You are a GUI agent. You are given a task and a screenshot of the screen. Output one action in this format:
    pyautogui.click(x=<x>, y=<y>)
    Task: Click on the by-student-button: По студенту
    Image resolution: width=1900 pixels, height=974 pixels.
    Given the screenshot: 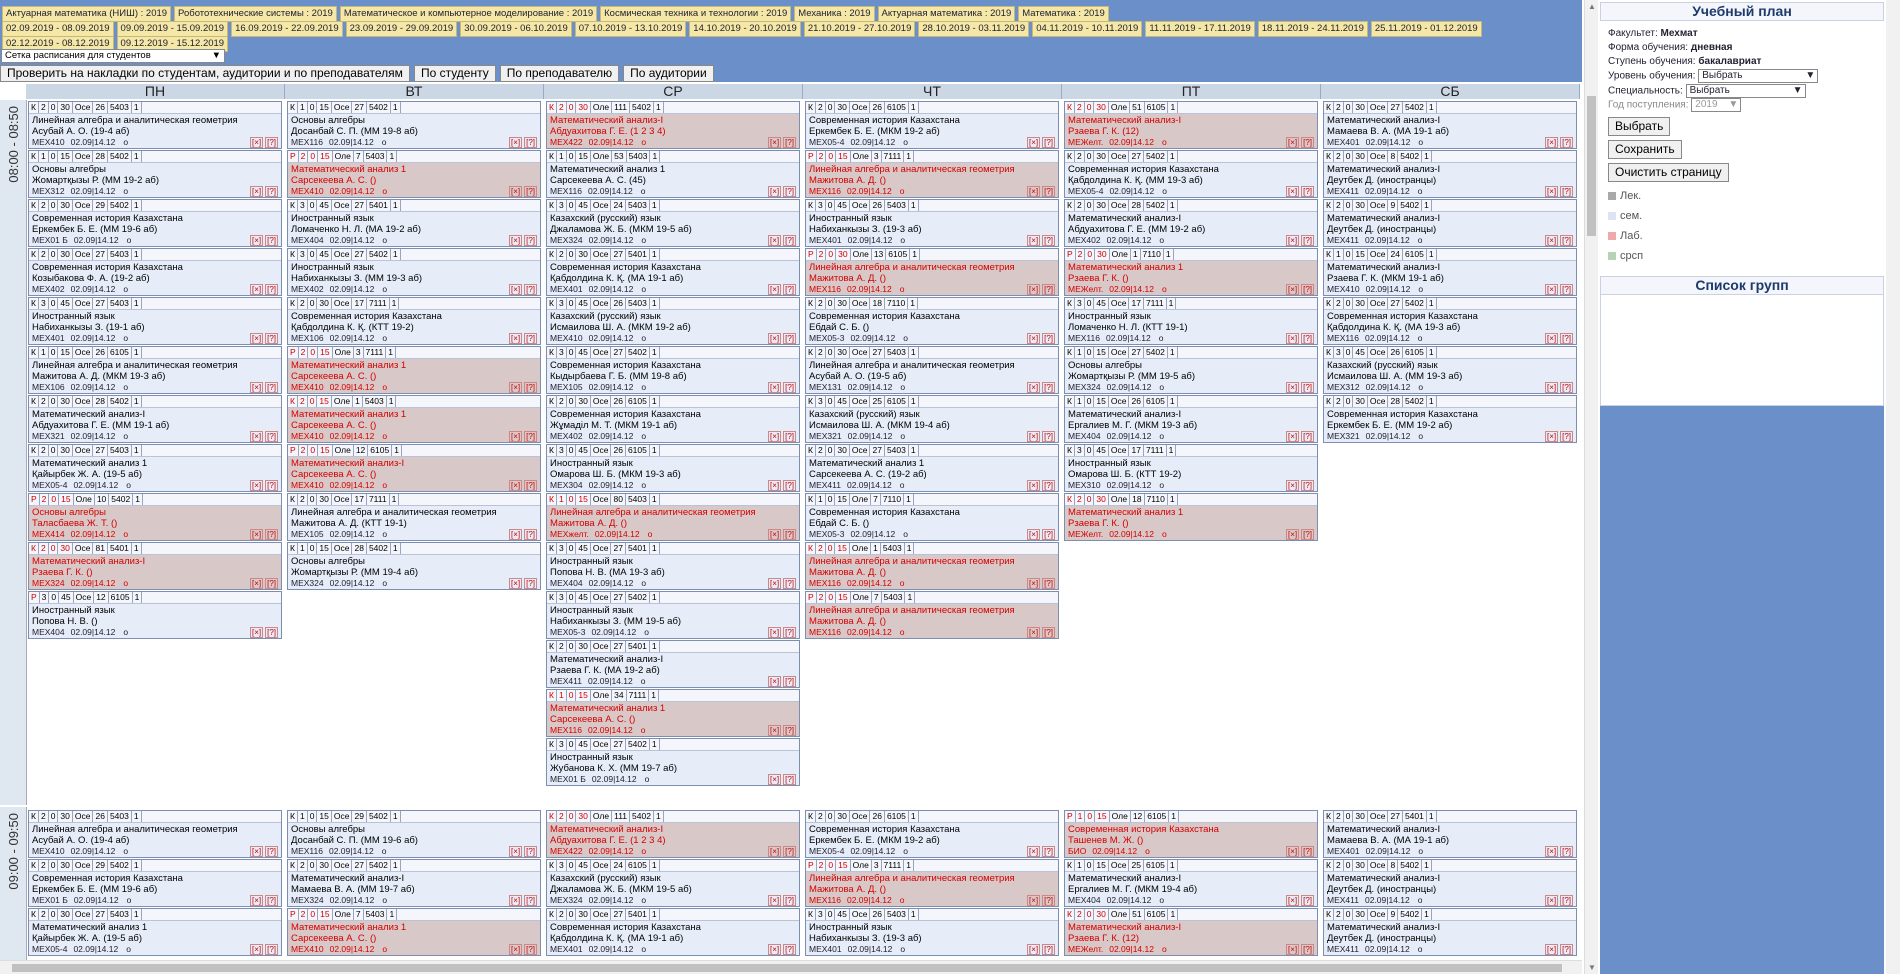 What is the action you would take?
    pyautogui.click(x=454, y=73)
    